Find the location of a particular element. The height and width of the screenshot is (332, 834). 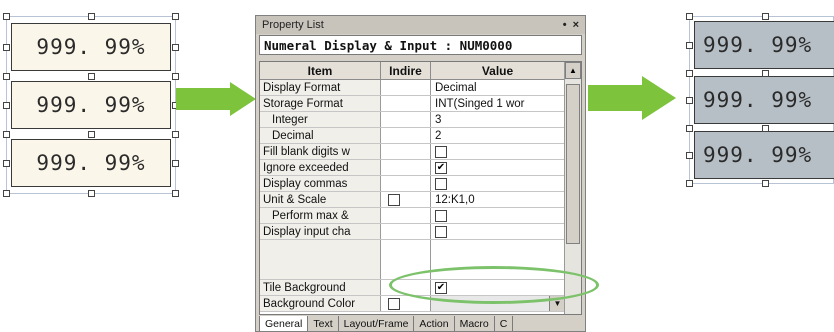

property-label: Display commas is located at coordinates (320, 183).